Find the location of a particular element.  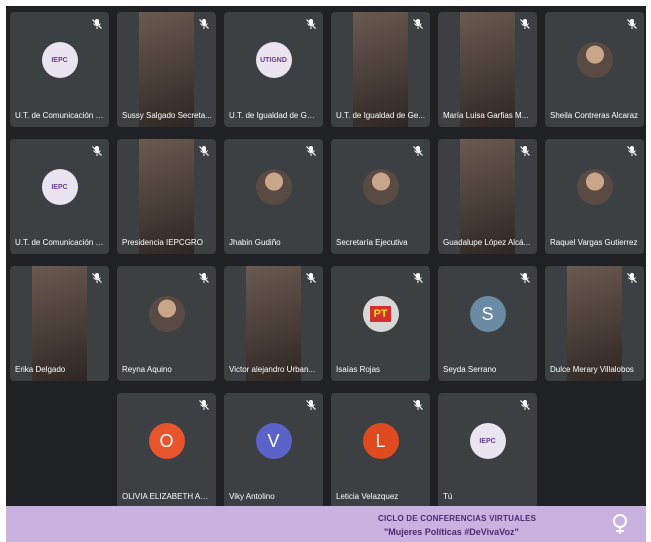

participant-name: Erika Delgado is located at coordinates (40, 369).